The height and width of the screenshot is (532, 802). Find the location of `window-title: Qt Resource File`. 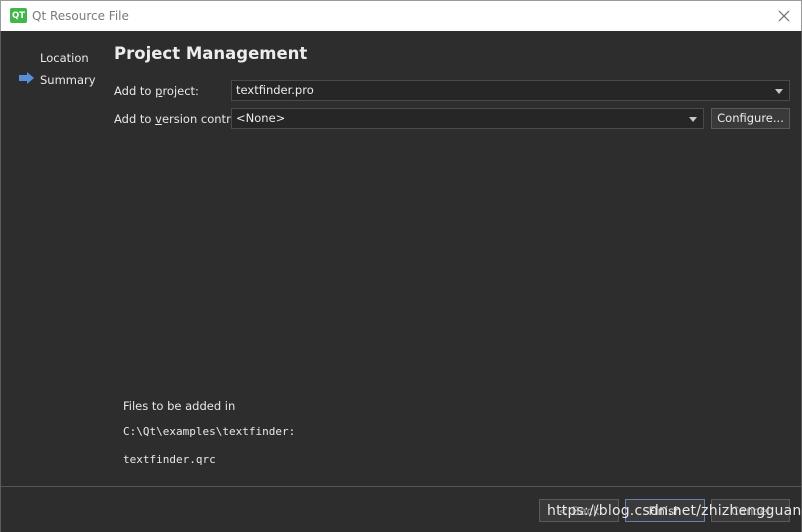

window-title: Qt Resource File is located at coordinates (80, 16).